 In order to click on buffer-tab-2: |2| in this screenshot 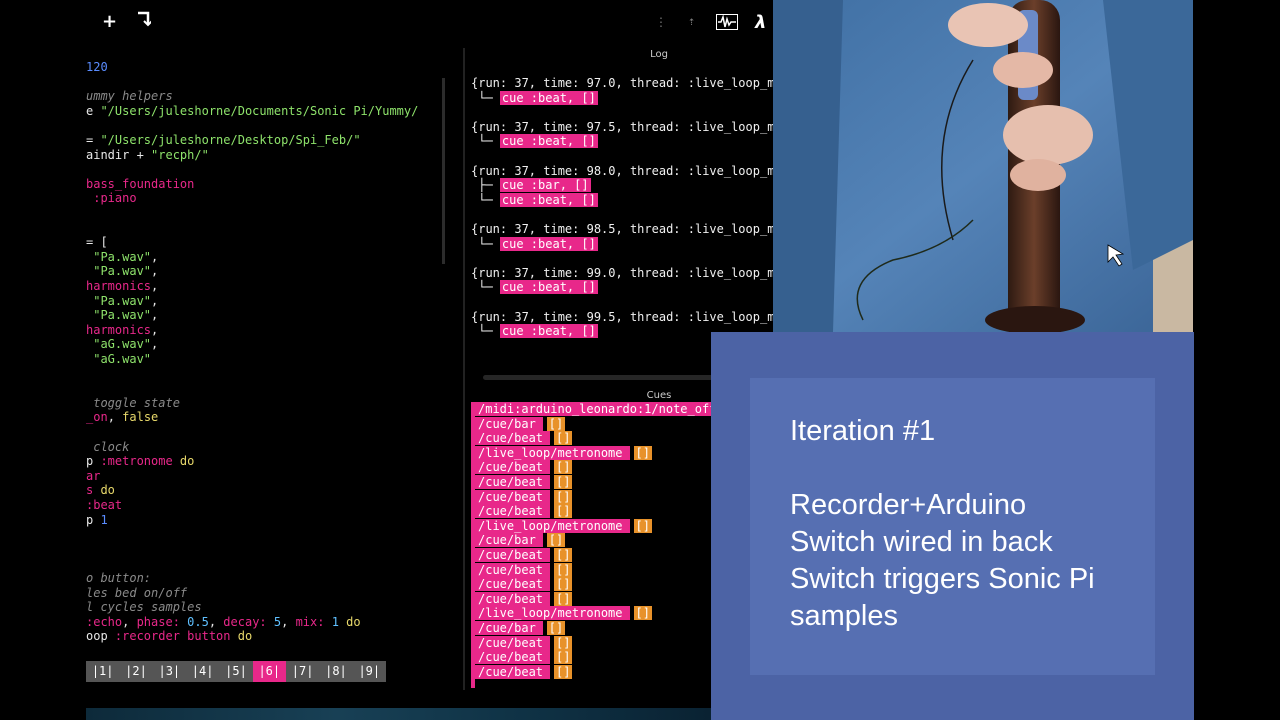, I will do `click(135, 671)`.